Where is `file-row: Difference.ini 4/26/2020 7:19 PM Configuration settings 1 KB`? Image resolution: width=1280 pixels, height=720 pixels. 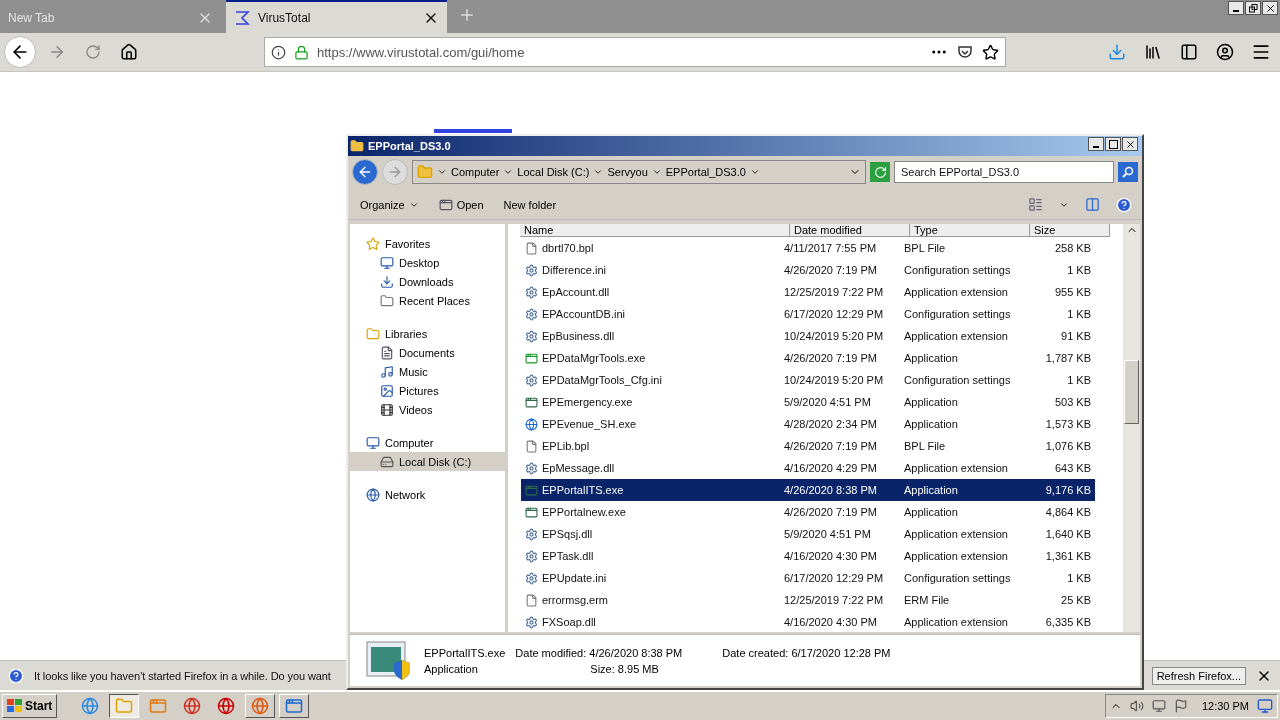
file-row: Difference.ini 4/26/2020 7:19 PM Configuration settings 1 KB is located at coordinates (808, 270).